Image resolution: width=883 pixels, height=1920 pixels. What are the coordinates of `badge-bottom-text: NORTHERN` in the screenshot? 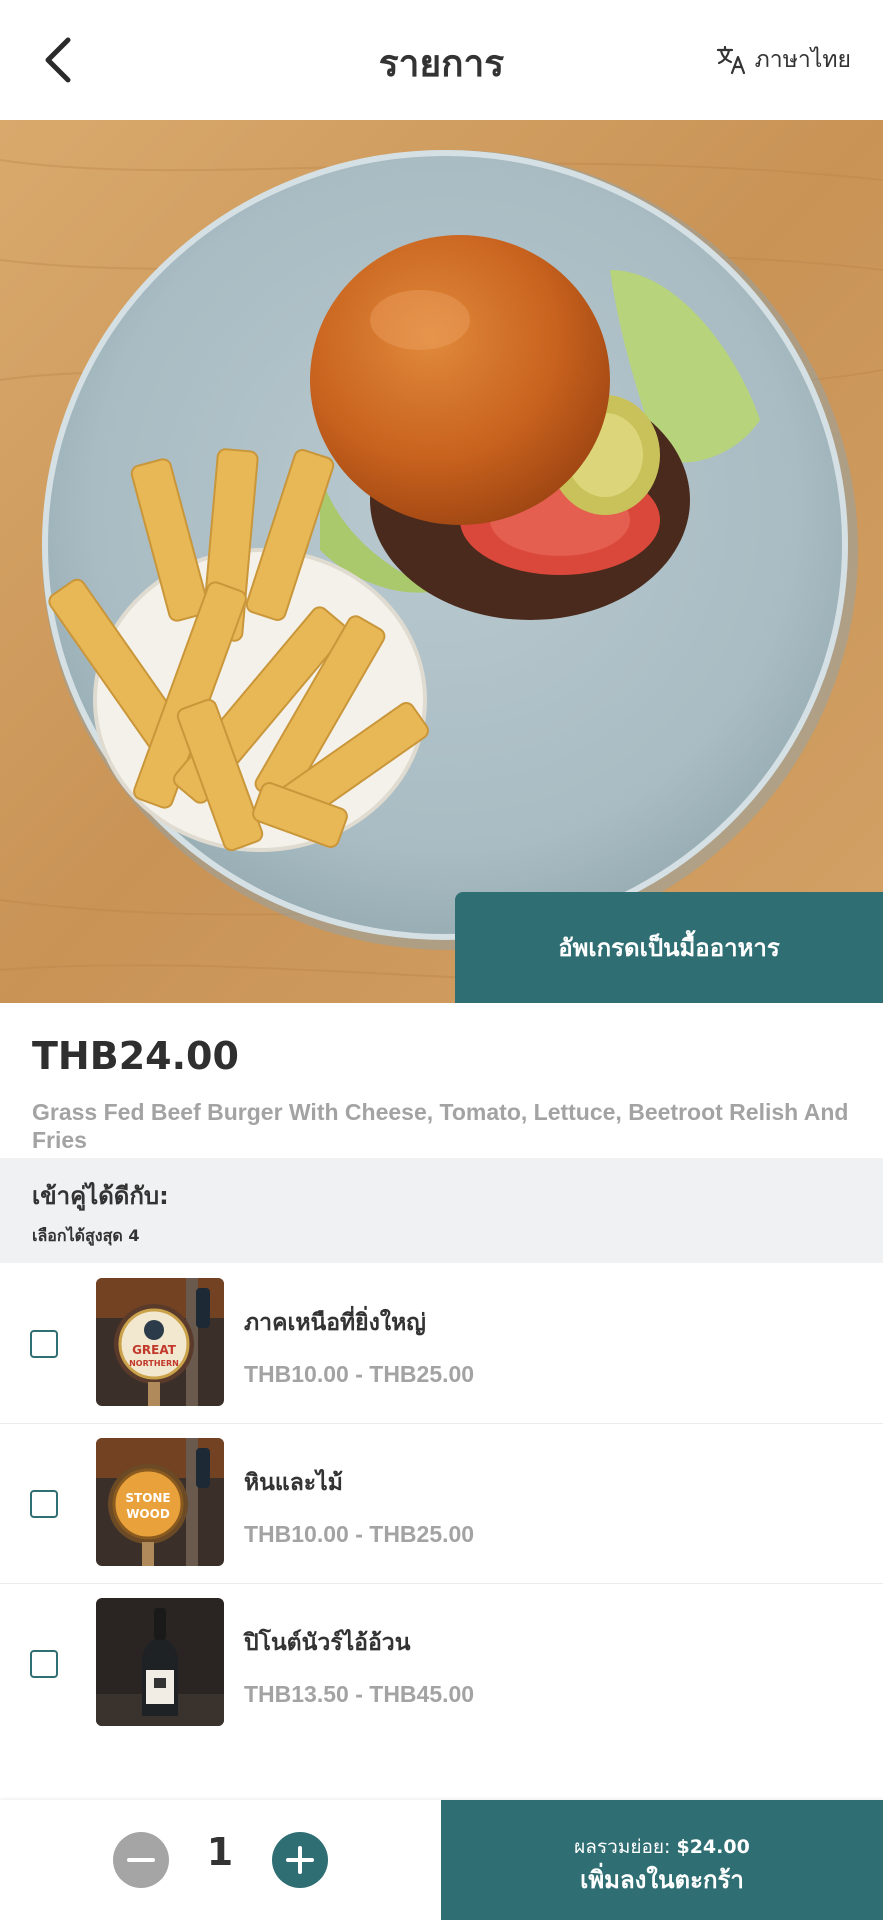 It's located at (154, 1363).